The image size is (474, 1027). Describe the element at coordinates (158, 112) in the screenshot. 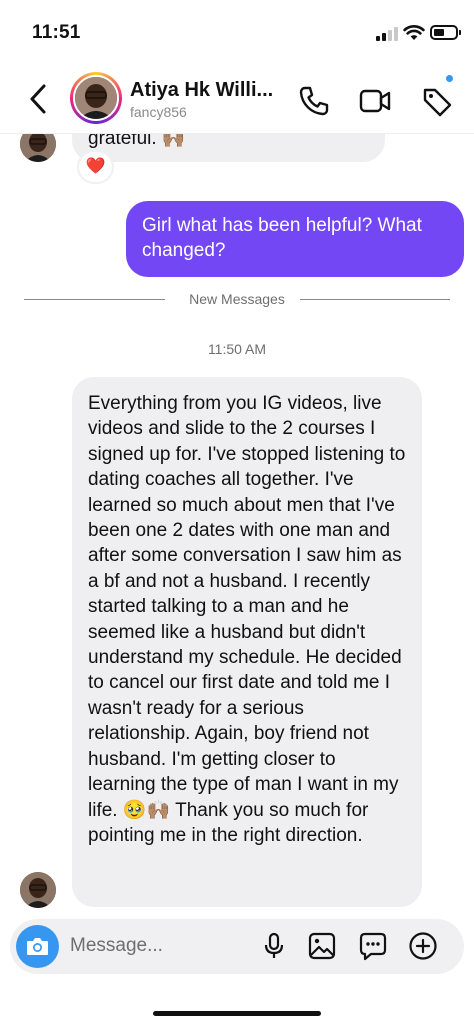

I see `contact-handle: fancy856` at that location.